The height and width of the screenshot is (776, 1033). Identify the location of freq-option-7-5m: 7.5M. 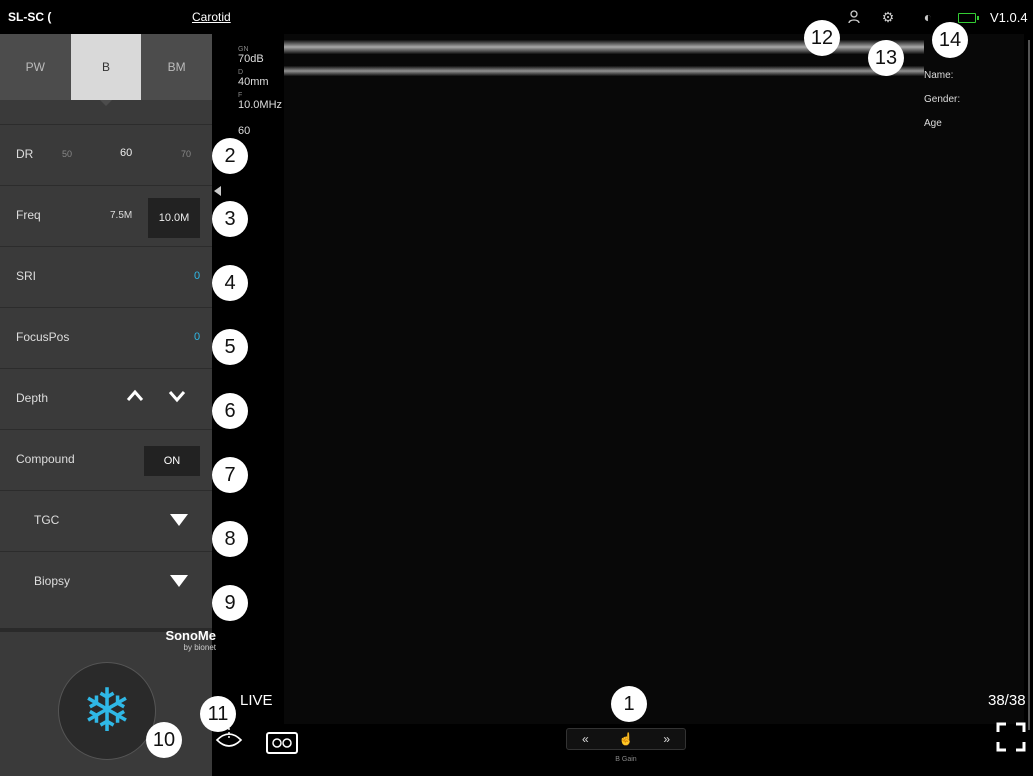
(121, 215).